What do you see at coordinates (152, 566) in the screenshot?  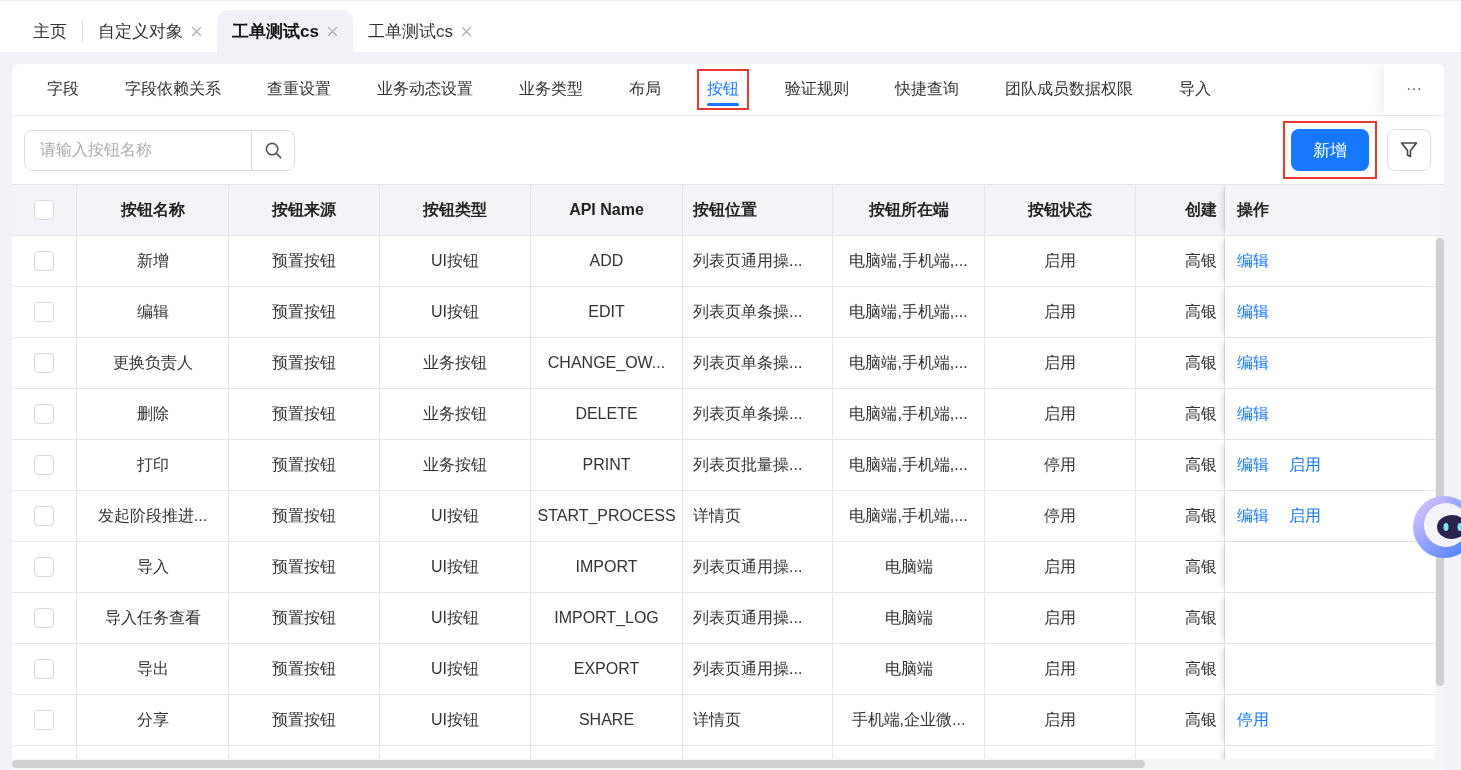 I see `table-cell-text: 导入` at bounding box center [152, 566].